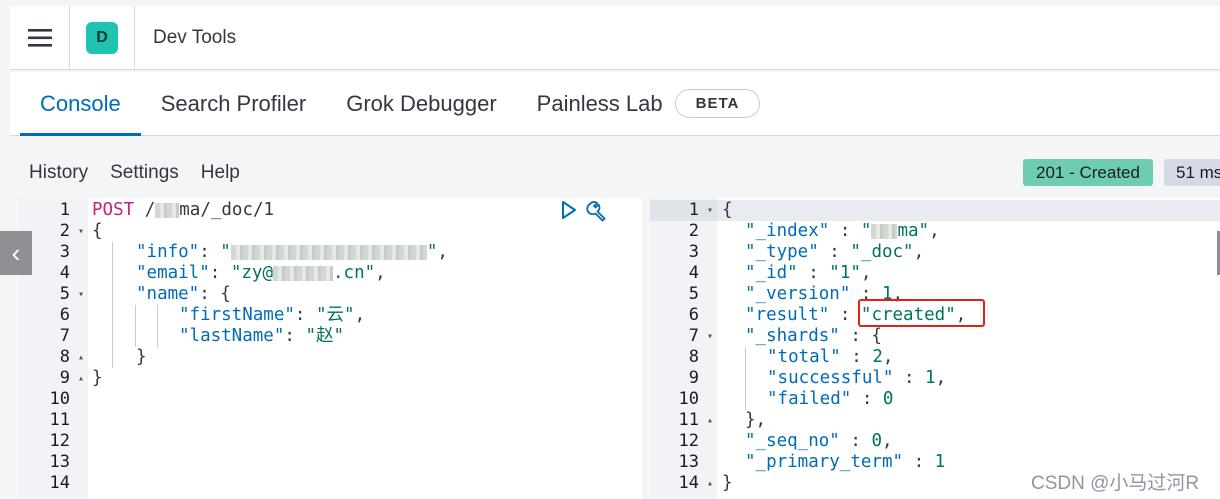 The height and width of the screenshot is (499, 1220). I want to click on line-number: 1 ▾, so click(683, 210).